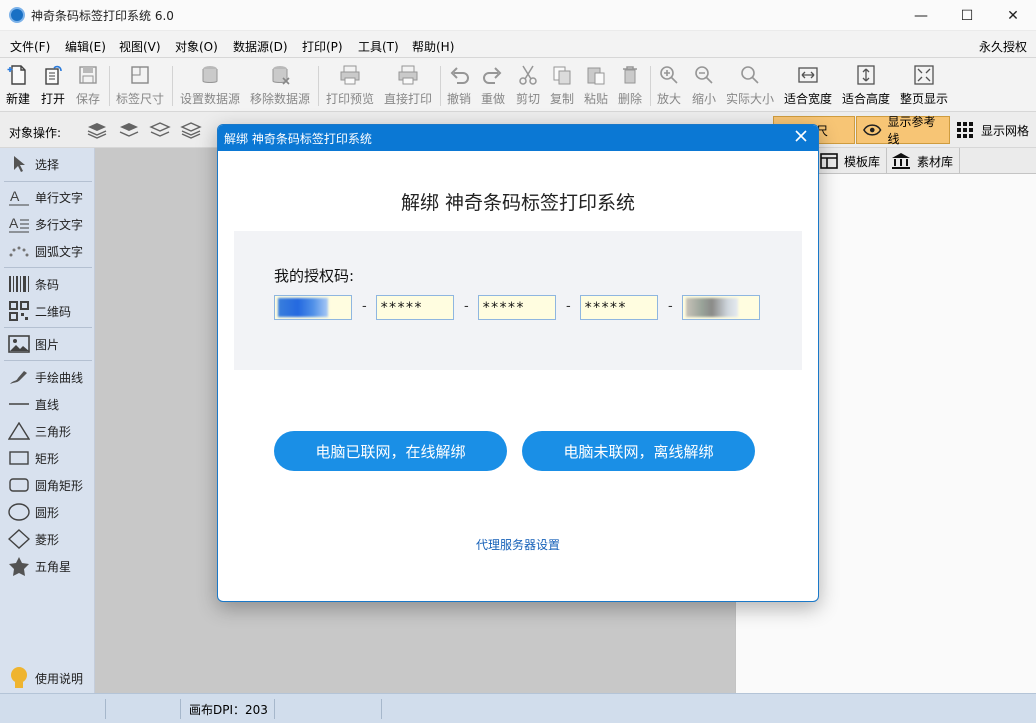  I want to click on unbind-online-button: 电脑已联网，在线解绑, so click(390, 451).